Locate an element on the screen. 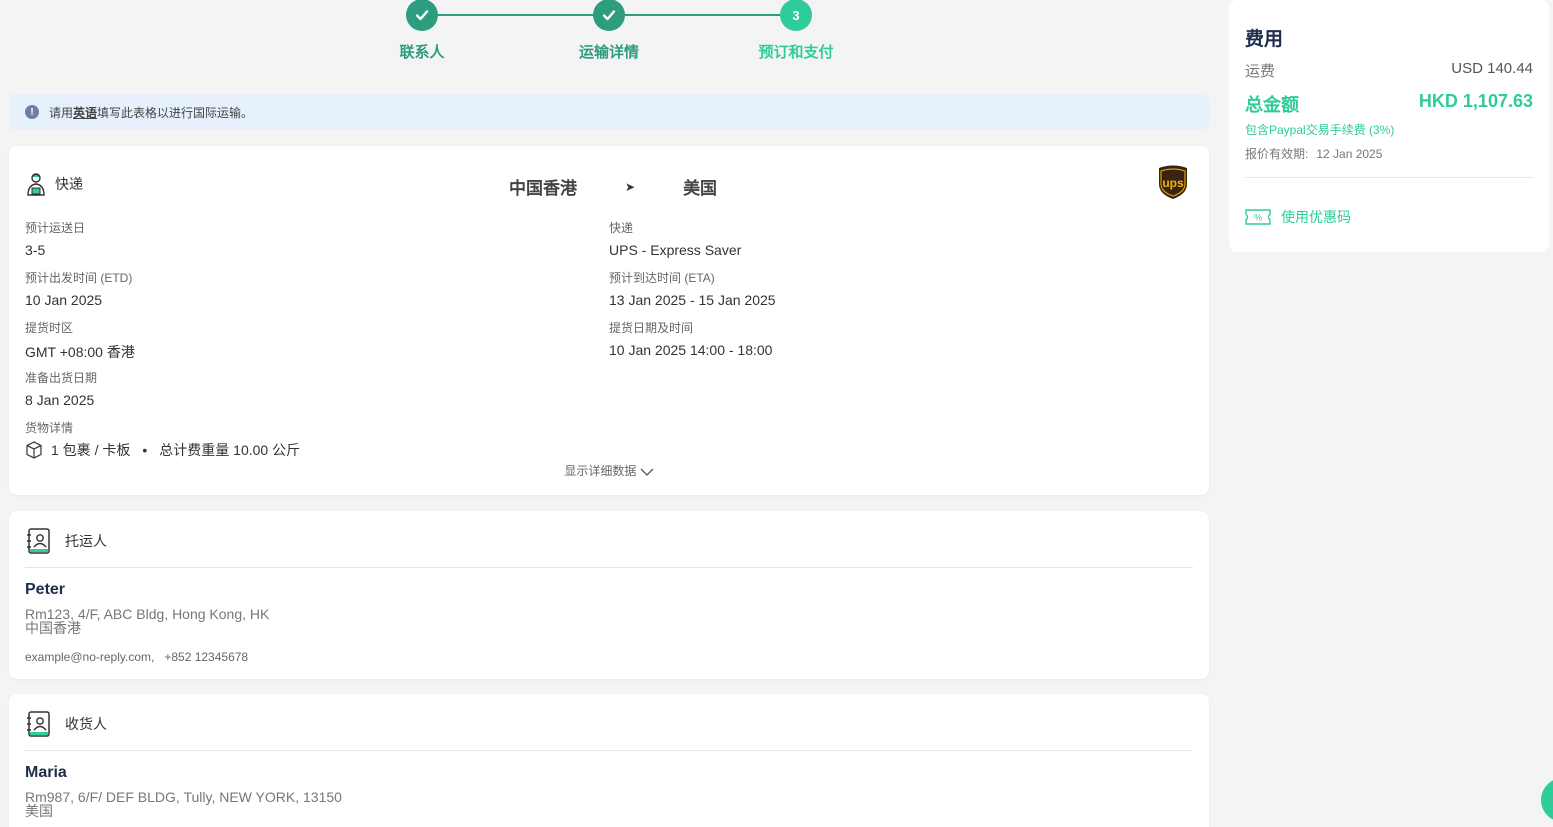  shipment-type: 快递 is located at coordinates (54, 184).